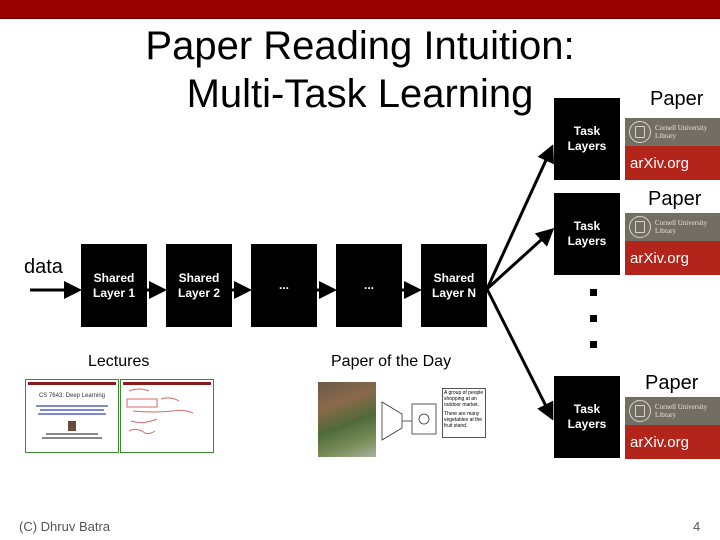  What do you see at coordinates (199, 285) in the screenshot?
I see `shared-layer-2: Shared Layer 2` at bounding box center [199, 285].